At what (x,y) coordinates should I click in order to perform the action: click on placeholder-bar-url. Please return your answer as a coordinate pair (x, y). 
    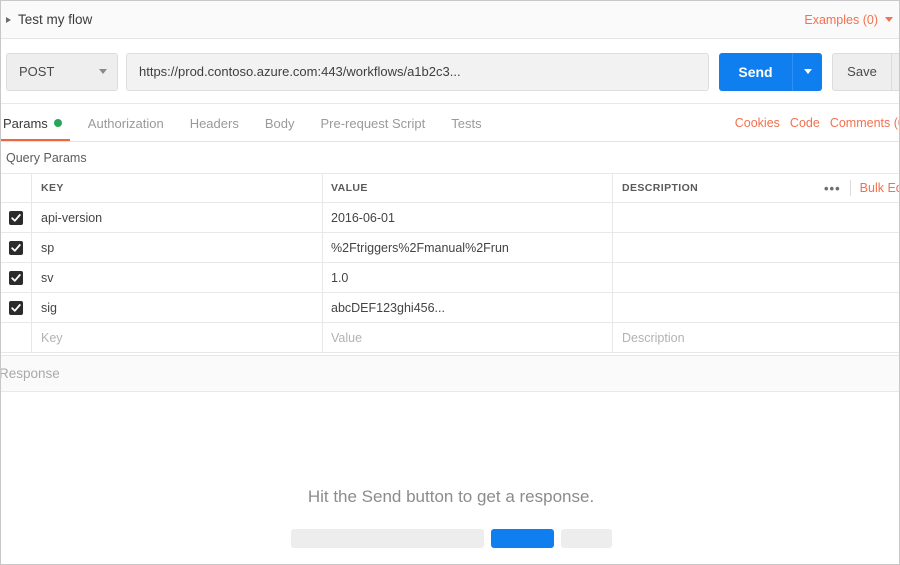
    Looking at the image, I should click on (387, 538).